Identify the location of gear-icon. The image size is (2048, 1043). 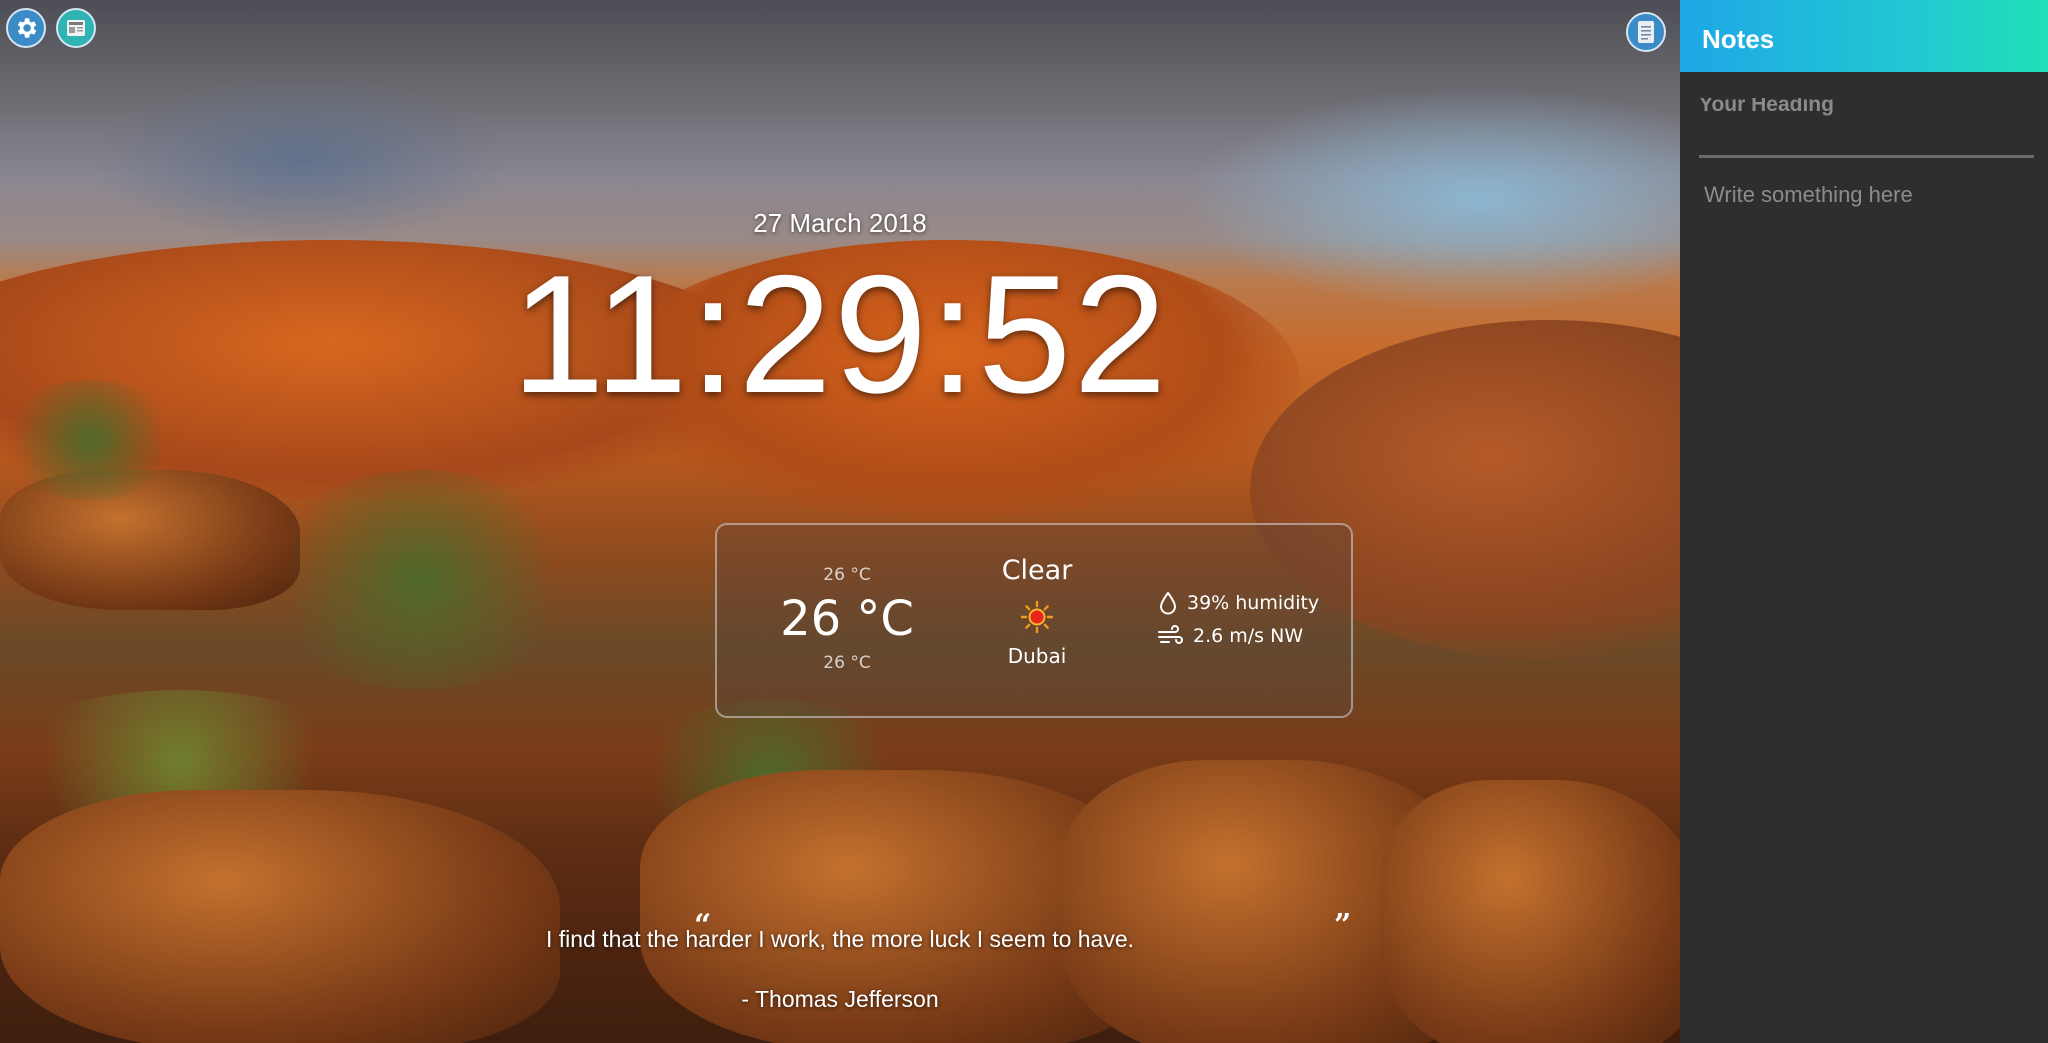
(27, 28).